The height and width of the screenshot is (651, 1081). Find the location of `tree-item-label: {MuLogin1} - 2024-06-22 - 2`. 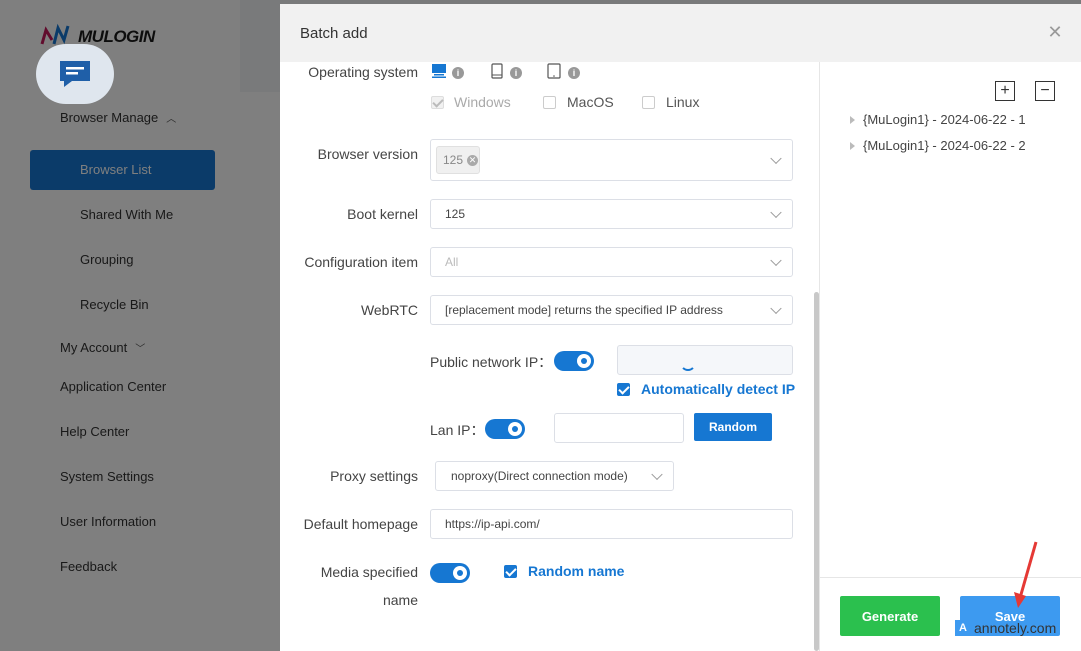

tree-item-label: {MuLogin1} - 2024-06-22 - 2 is located at coordinates (944, 145).